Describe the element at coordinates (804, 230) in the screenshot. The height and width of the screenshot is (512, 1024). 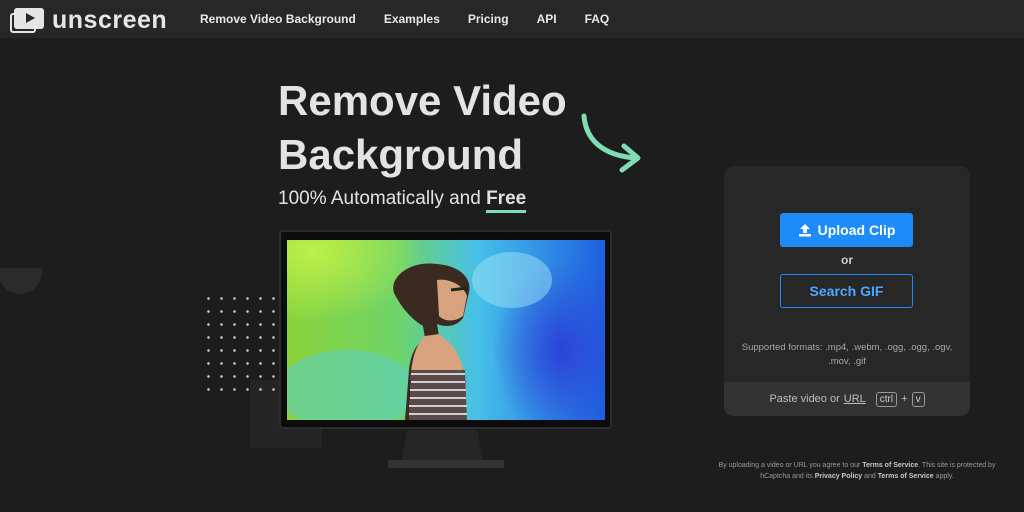
I see `upload-icon` at that location.